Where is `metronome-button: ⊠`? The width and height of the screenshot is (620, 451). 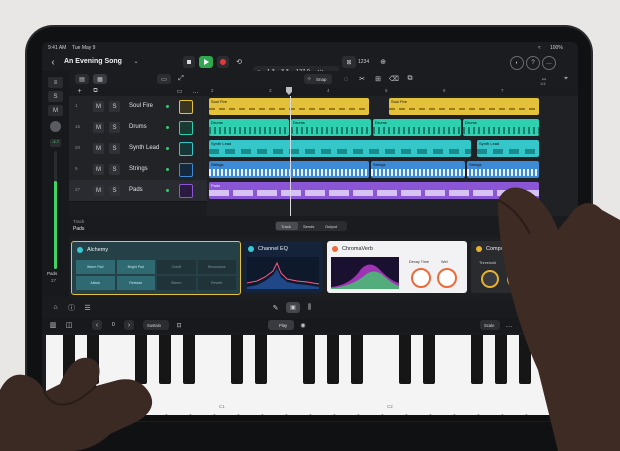 metronome-button: ⊠ is located at coordinates (349, 62).